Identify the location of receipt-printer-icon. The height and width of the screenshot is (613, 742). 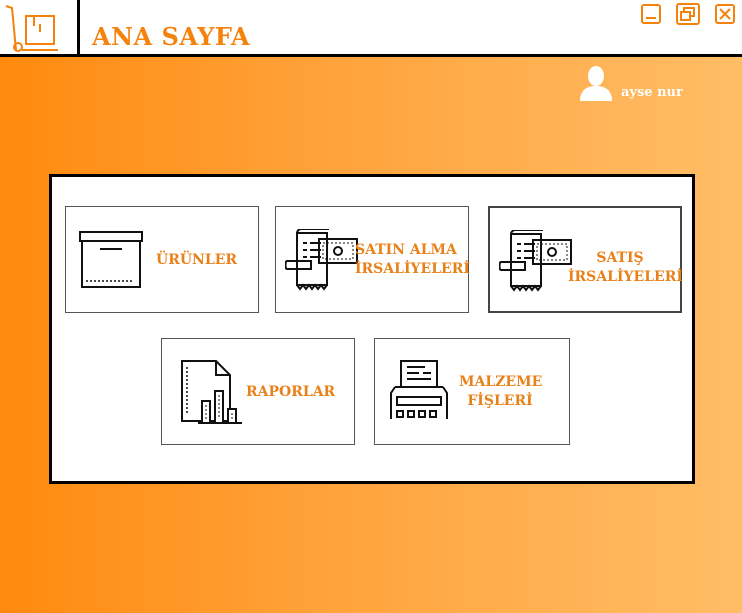
(419, 389).